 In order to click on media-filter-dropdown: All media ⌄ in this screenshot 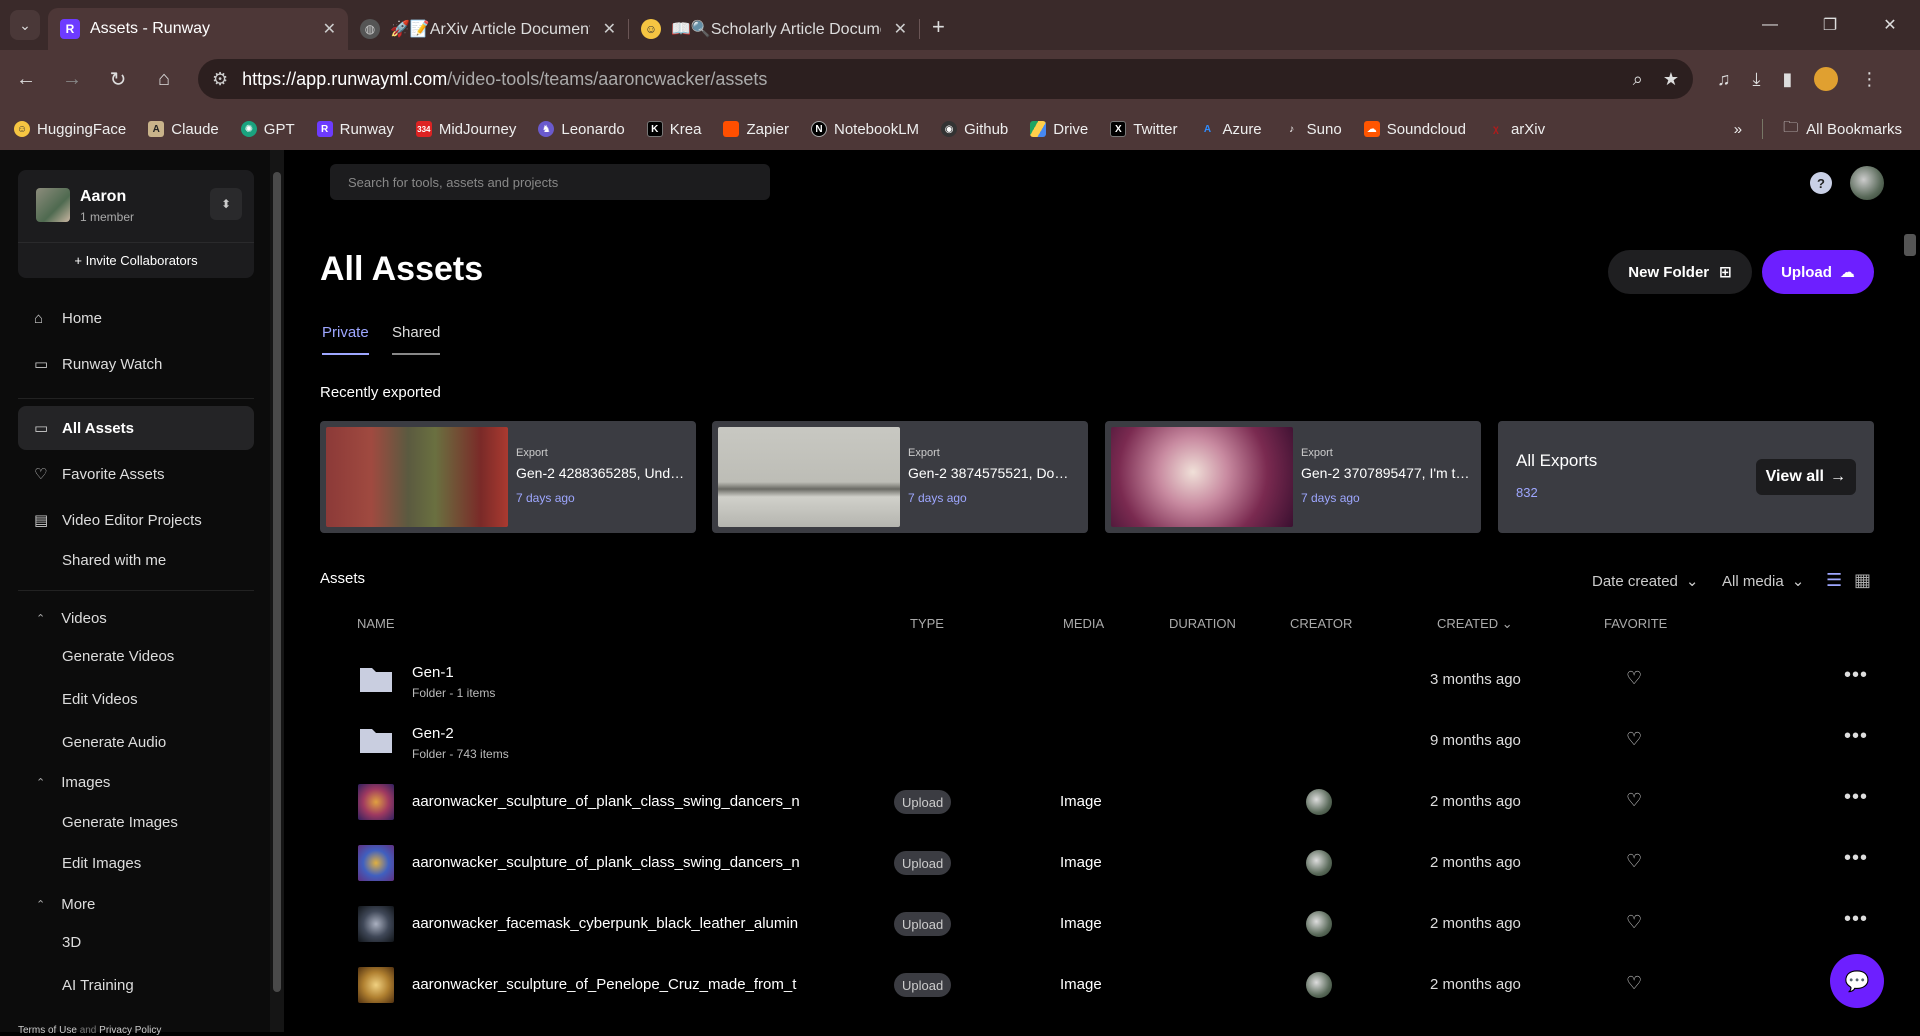, I will do `click(1763, 581)`.